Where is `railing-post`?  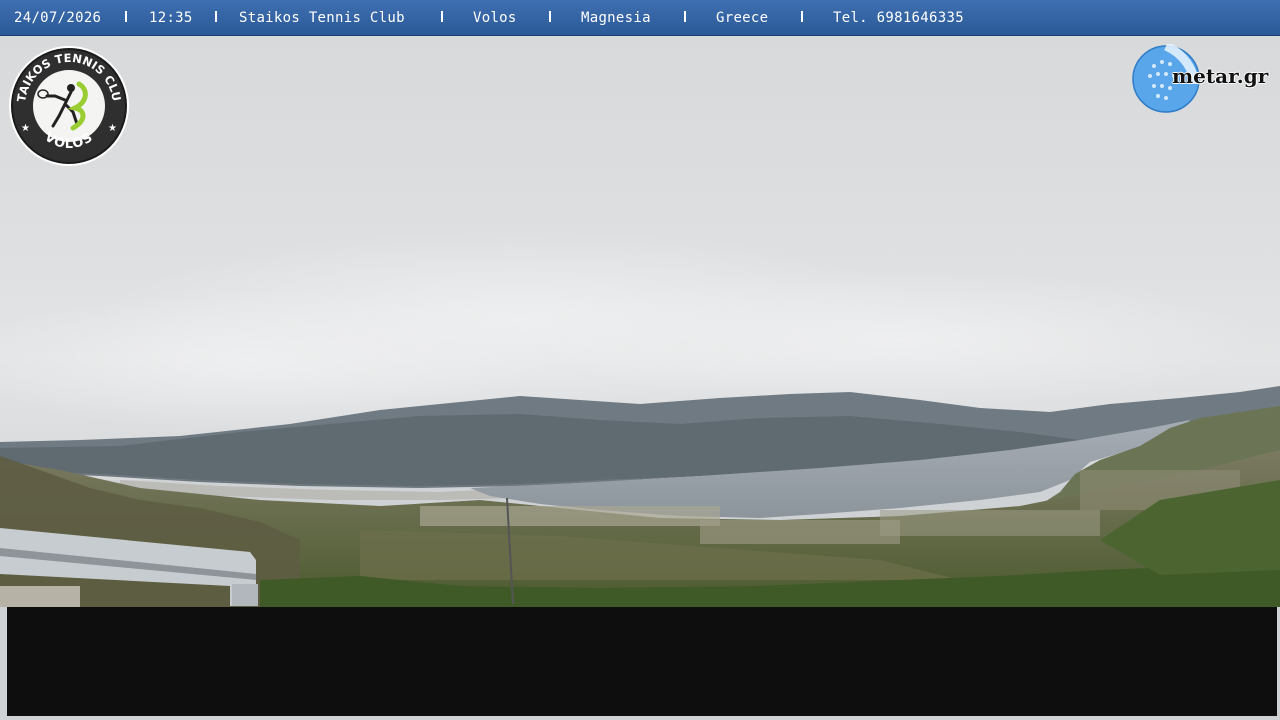 railing-post is located at coordinates (245, 595).